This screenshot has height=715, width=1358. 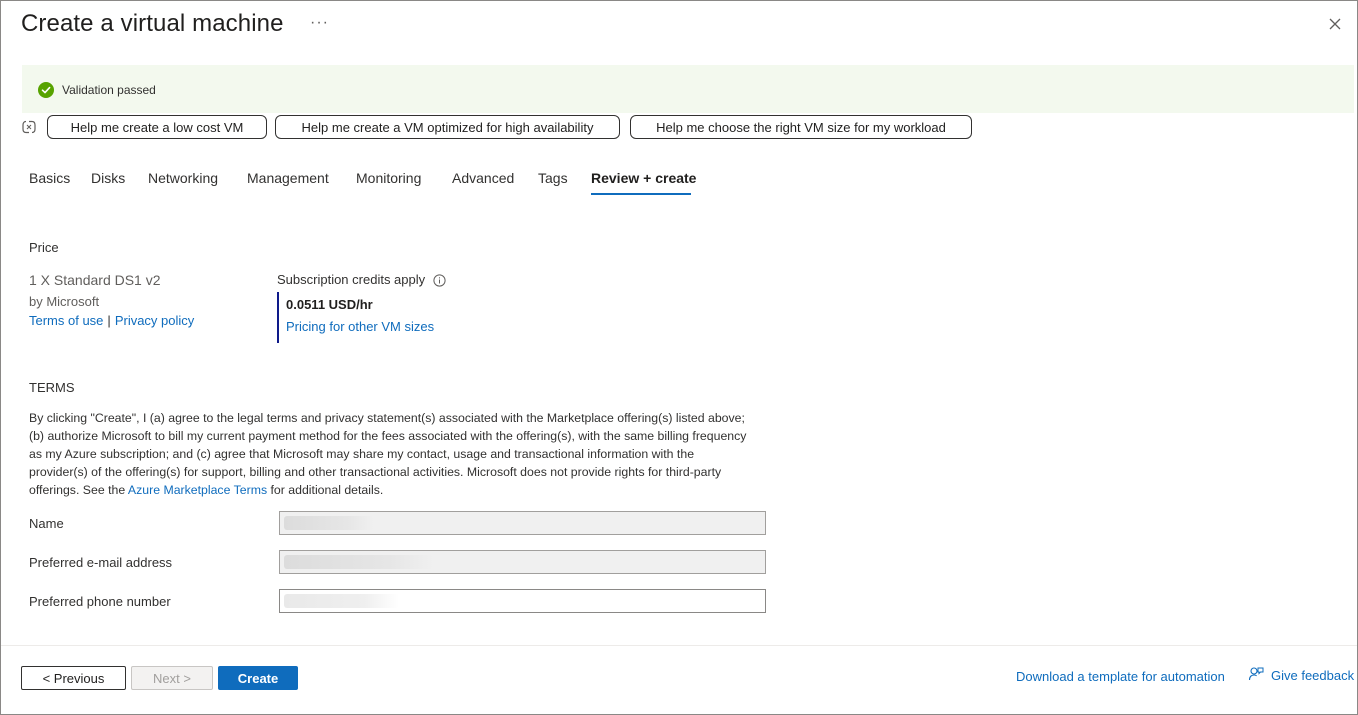 I want to click on email-field, so click(x=522, y=562).